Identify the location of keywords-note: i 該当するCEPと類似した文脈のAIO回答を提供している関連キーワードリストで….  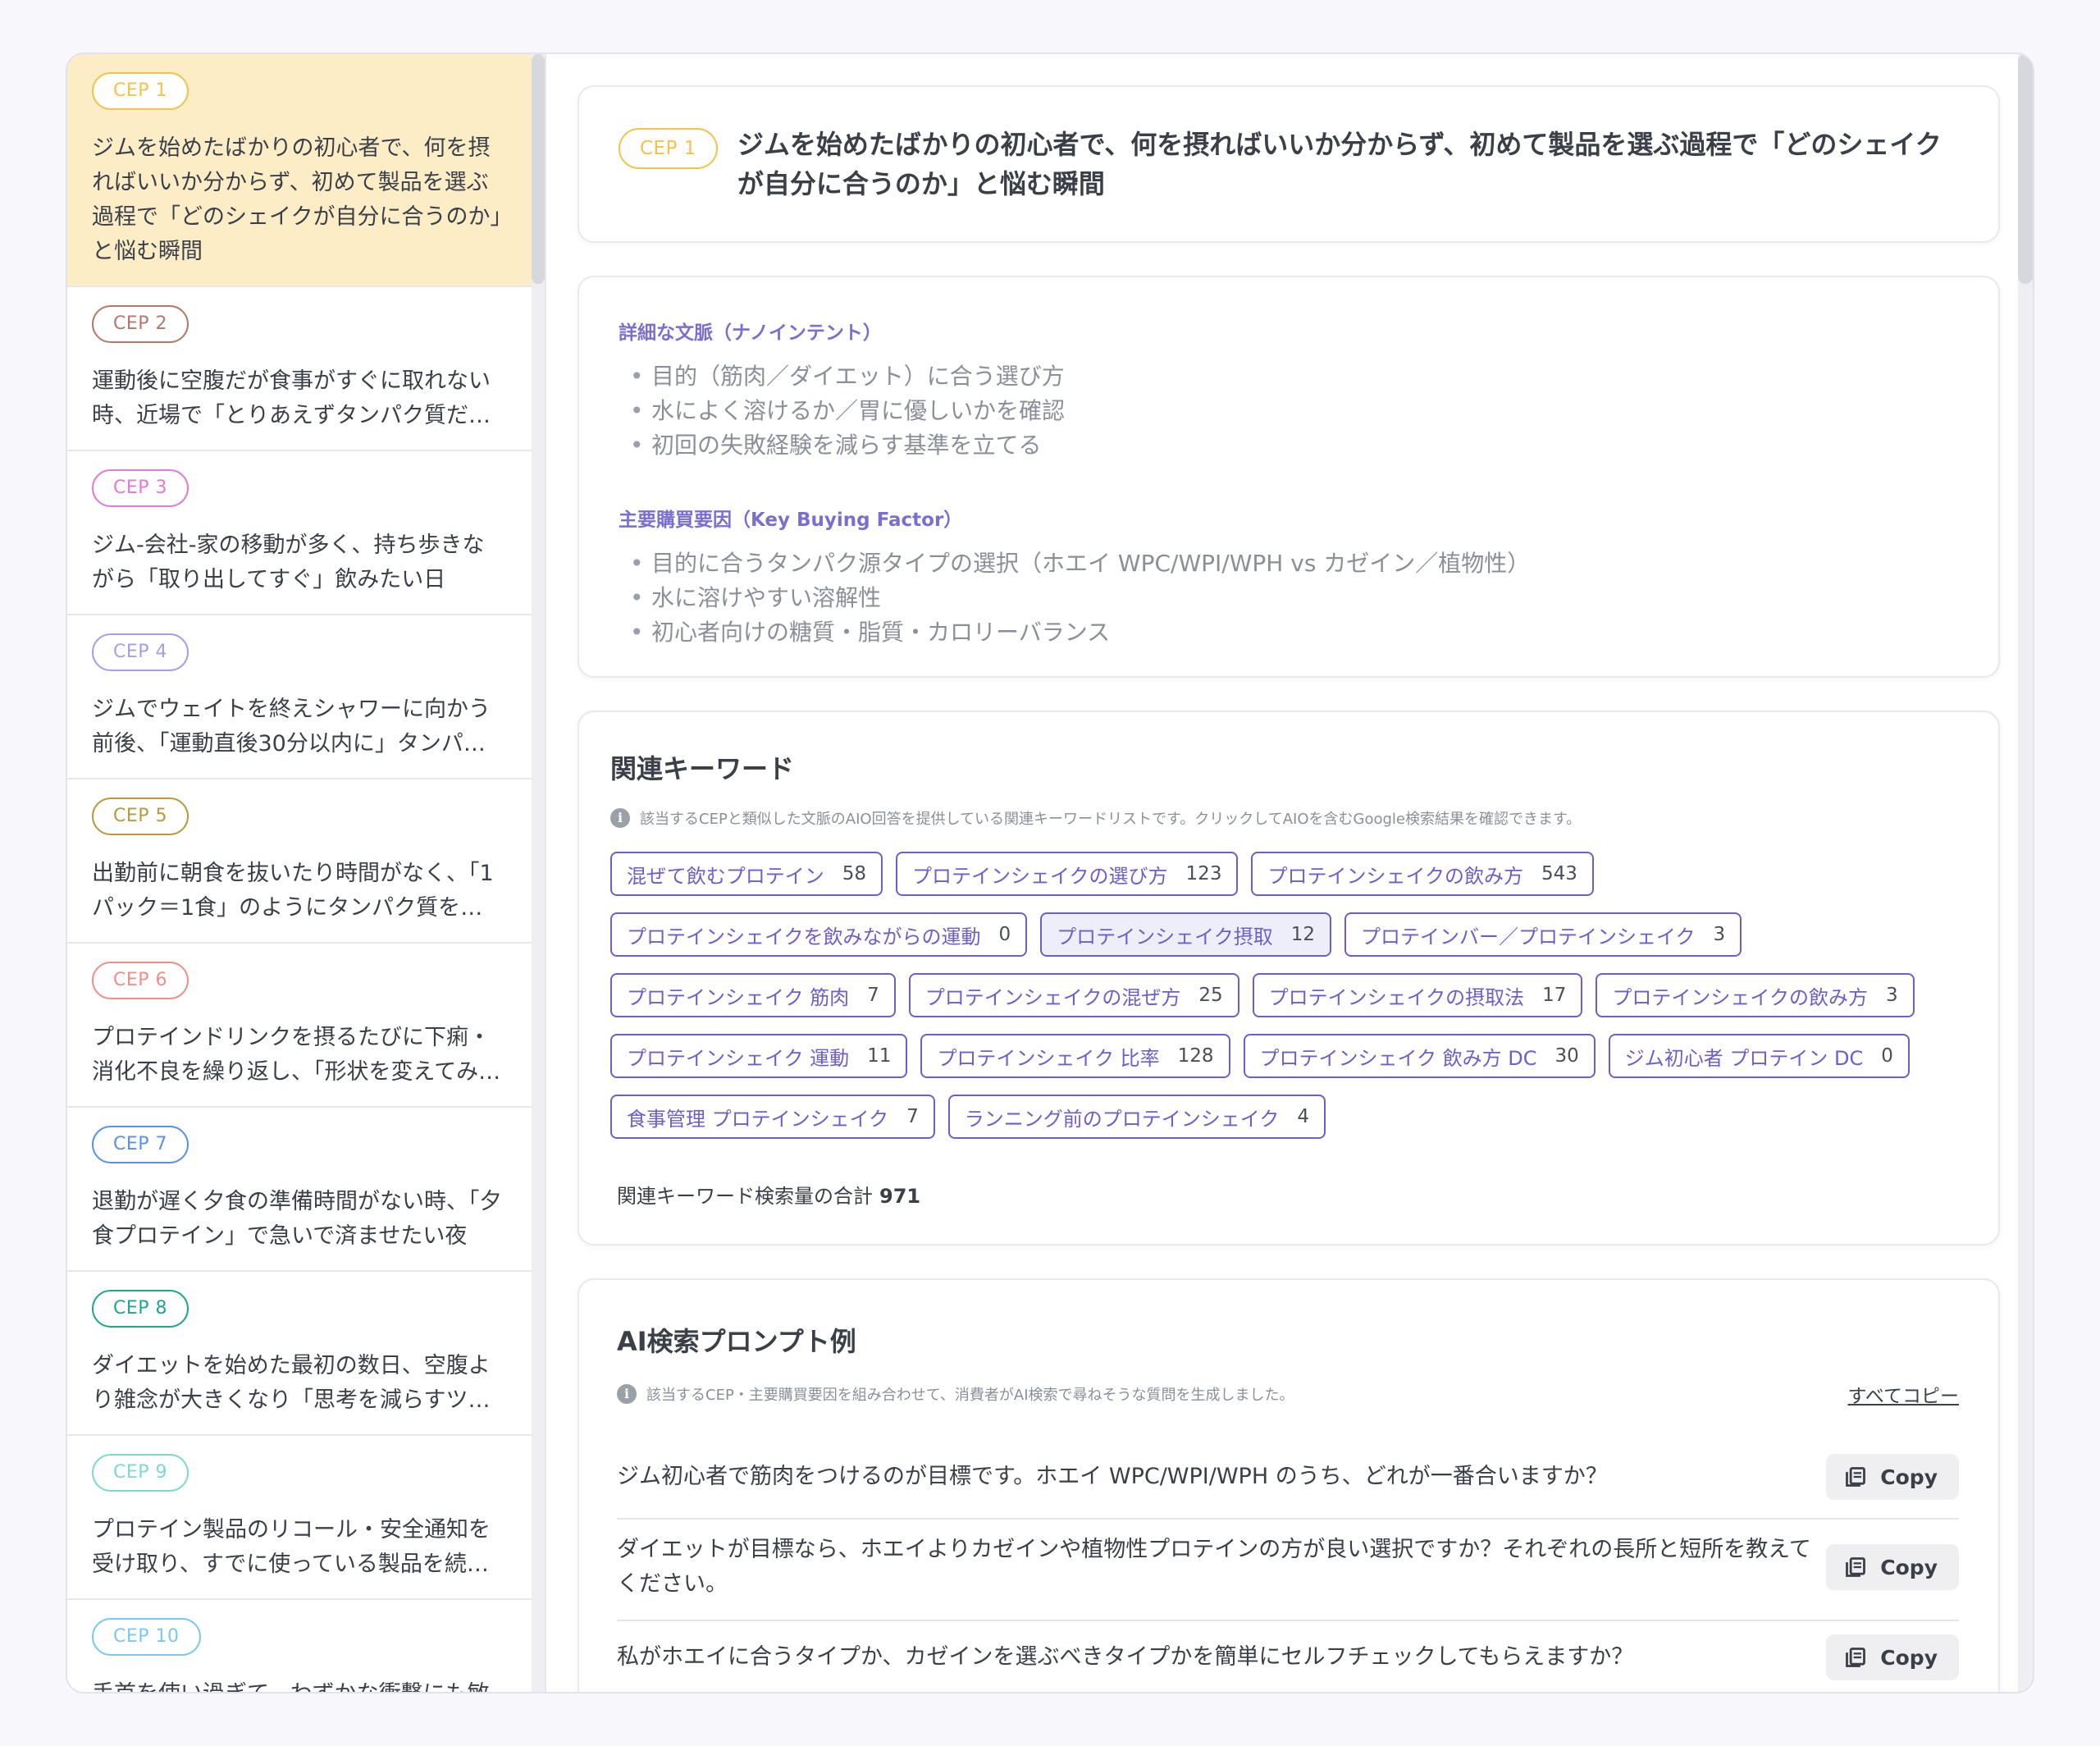
(1286, 818).